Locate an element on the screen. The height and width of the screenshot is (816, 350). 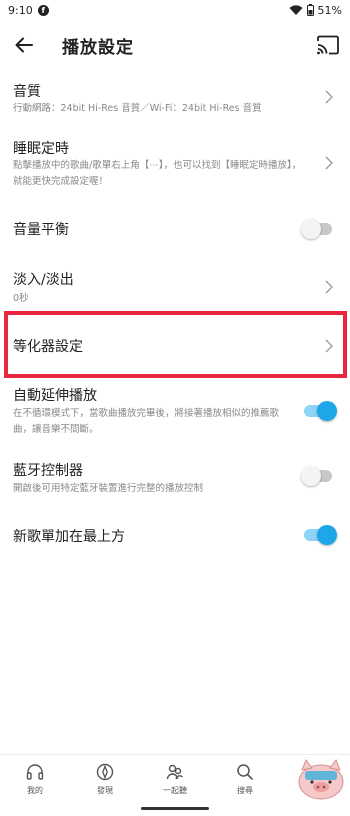
status-bar: 9:10 f 51% is located at coordinates (175, 10).